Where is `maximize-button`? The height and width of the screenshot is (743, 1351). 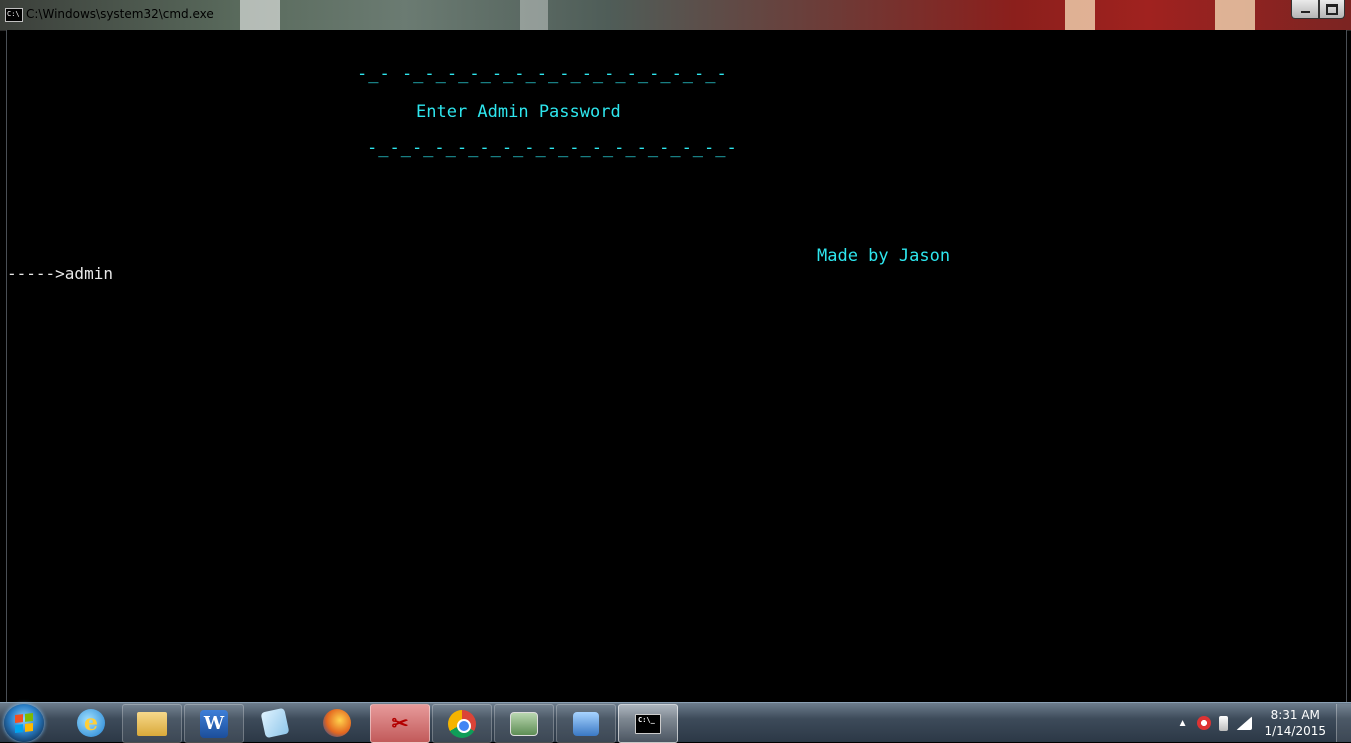
maximize-button is located at coordinates (1332, 9).